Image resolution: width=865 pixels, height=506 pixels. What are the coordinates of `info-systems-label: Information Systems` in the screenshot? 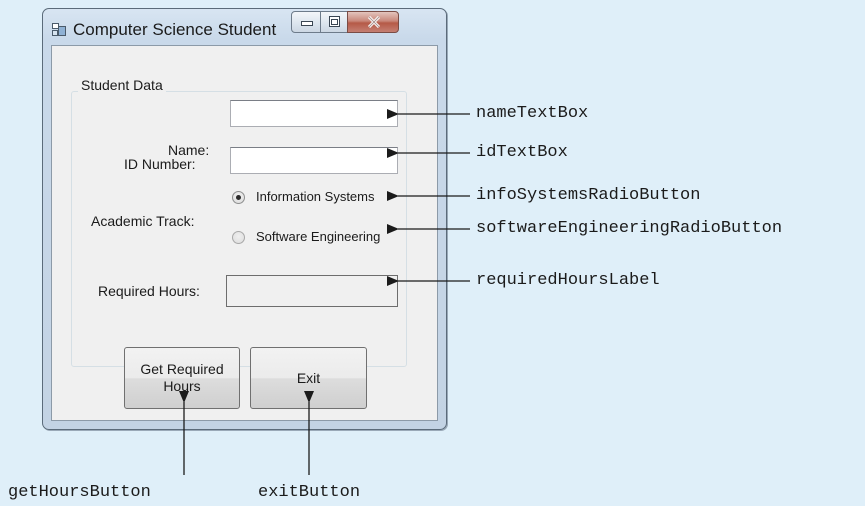 It's located at (315, 196).